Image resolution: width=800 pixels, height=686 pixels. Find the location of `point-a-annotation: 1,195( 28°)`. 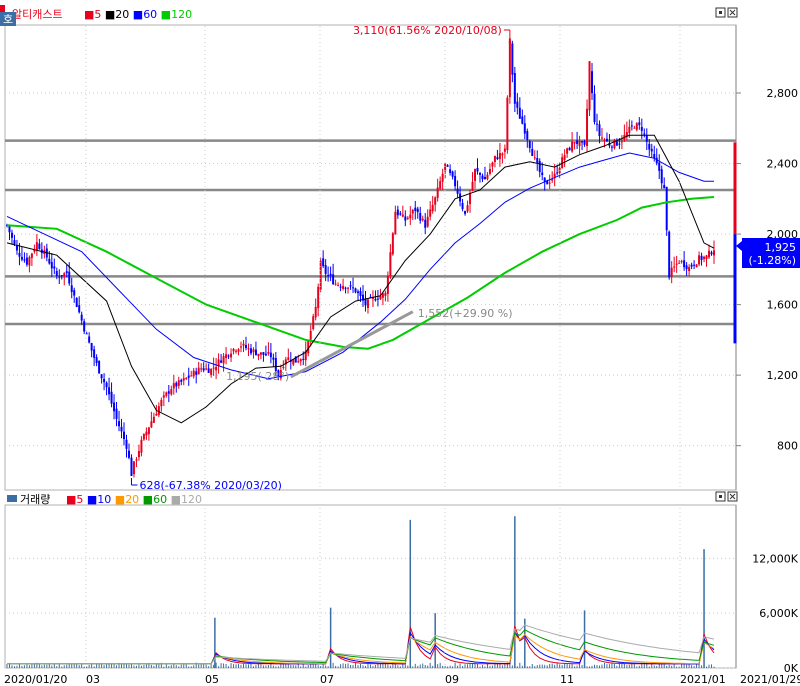

point-a-annotation: 1,195( 28°) is located at coordinates (257, 376).